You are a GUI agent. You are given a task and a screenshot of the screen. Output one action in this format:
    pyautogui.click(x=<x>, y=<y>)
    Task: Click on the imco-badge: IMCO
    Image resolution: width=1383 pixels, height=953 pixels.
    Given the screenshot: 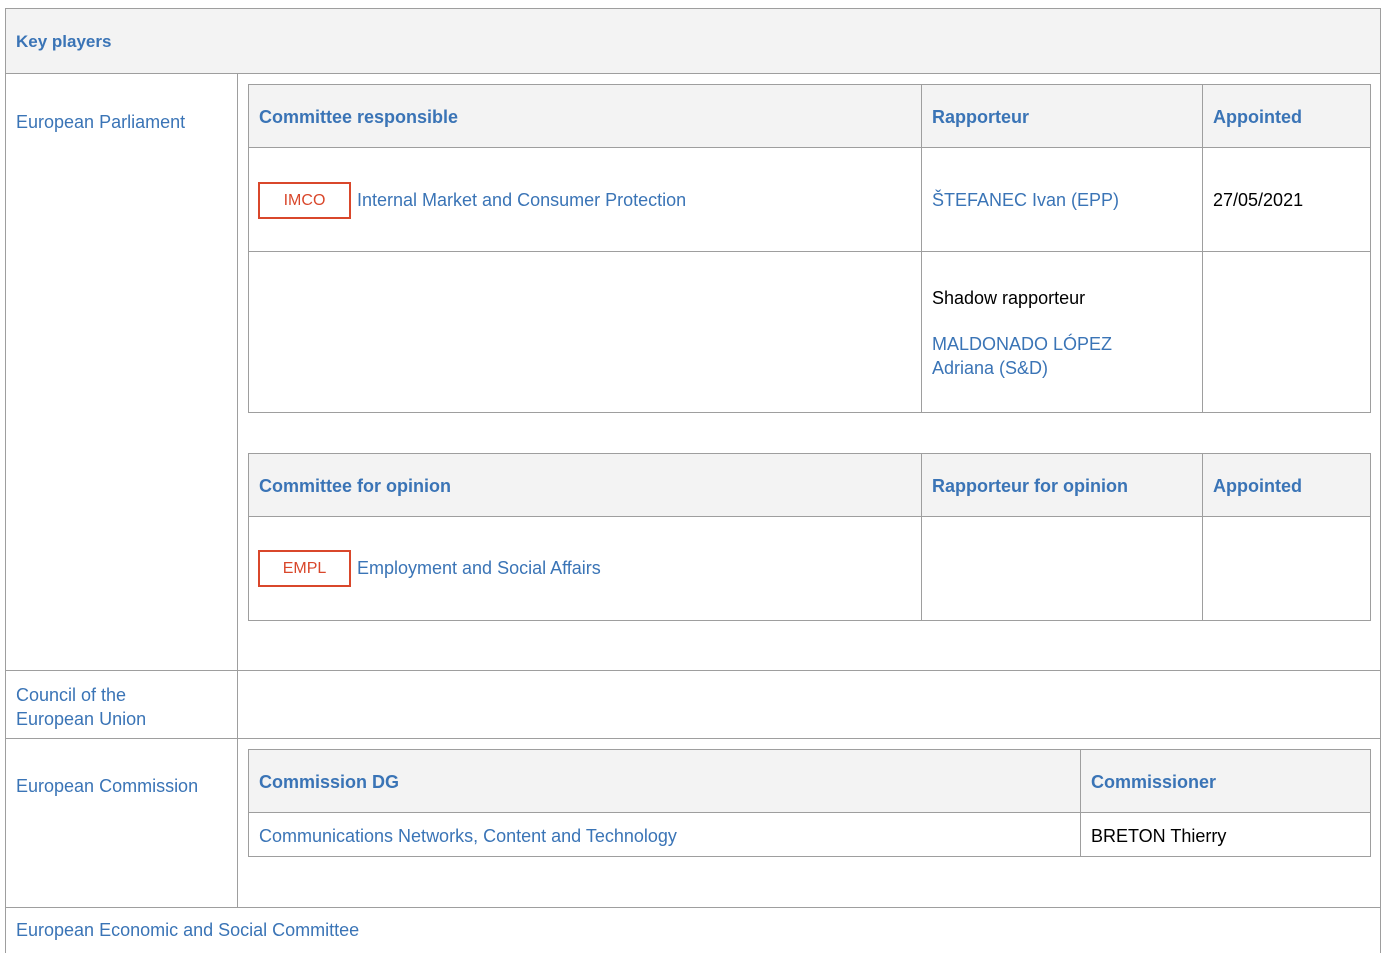 What is the action you would take?
    pyautogui.click(x=304, y=200)
    